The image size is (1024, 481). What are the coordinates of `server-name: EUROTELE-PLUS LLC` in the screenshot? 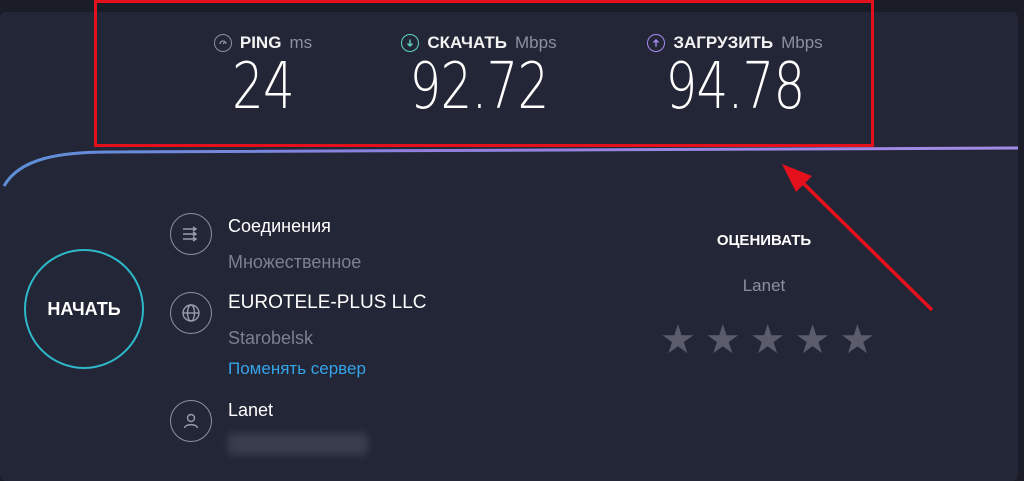 It's located at (327, 302).